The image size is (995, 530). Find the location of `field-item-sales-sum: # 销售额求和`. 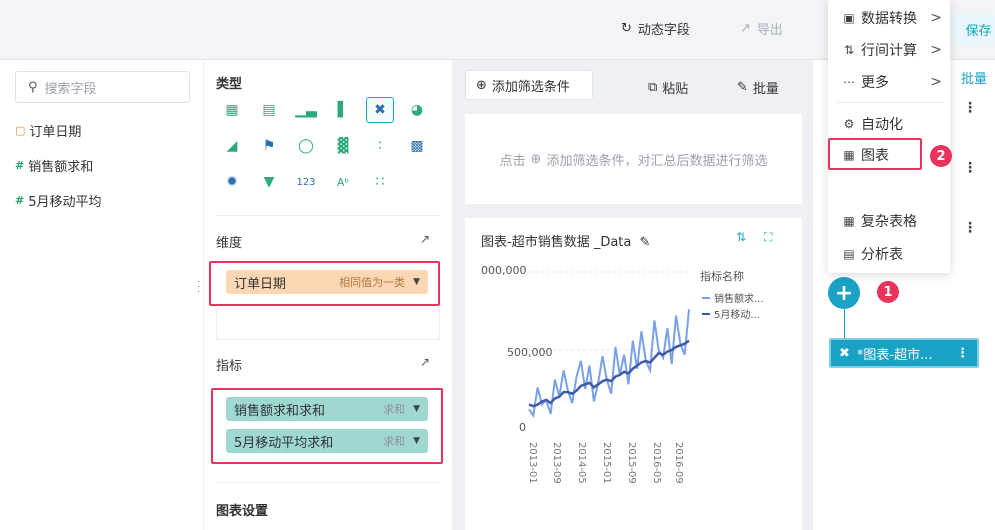

field-item-sales-sum: # 销售额求和 is located at coordinates (54, 165).